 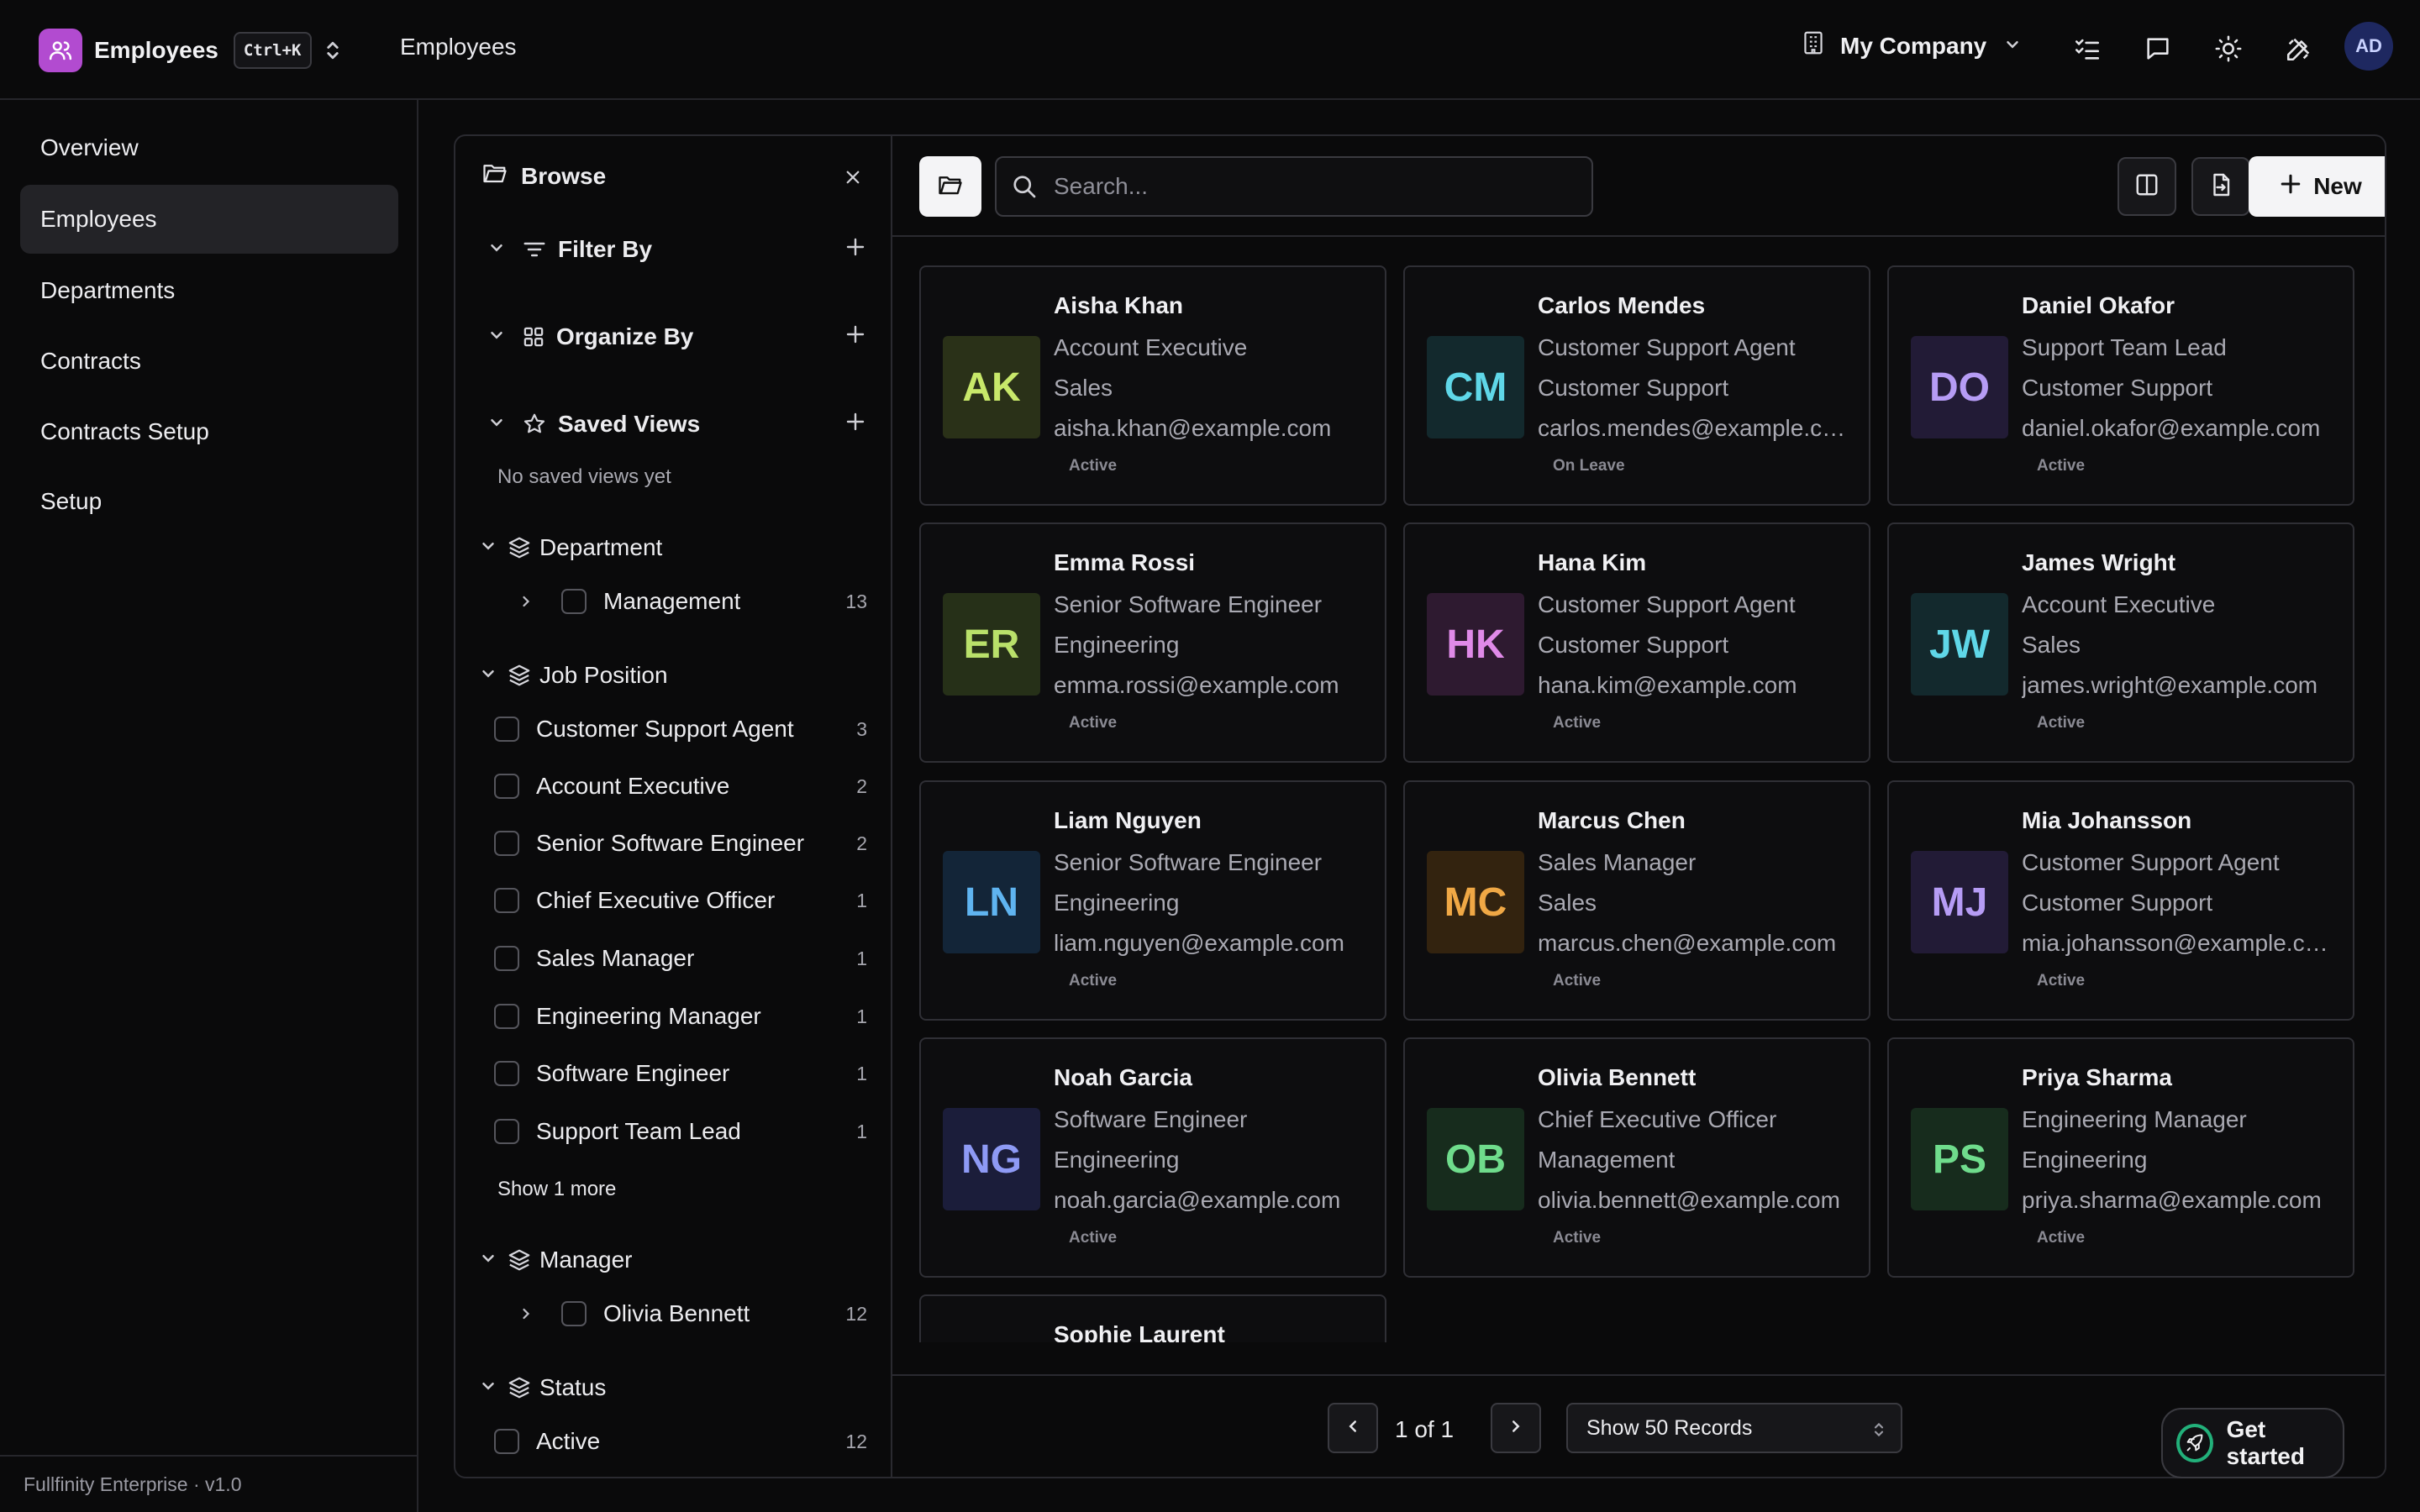 What do you see at coordinates (1152, 1318) in the screenshot?
I see `employee-card: SLSophie LaurentHR Manager` at bounding box center [1152, 1318].